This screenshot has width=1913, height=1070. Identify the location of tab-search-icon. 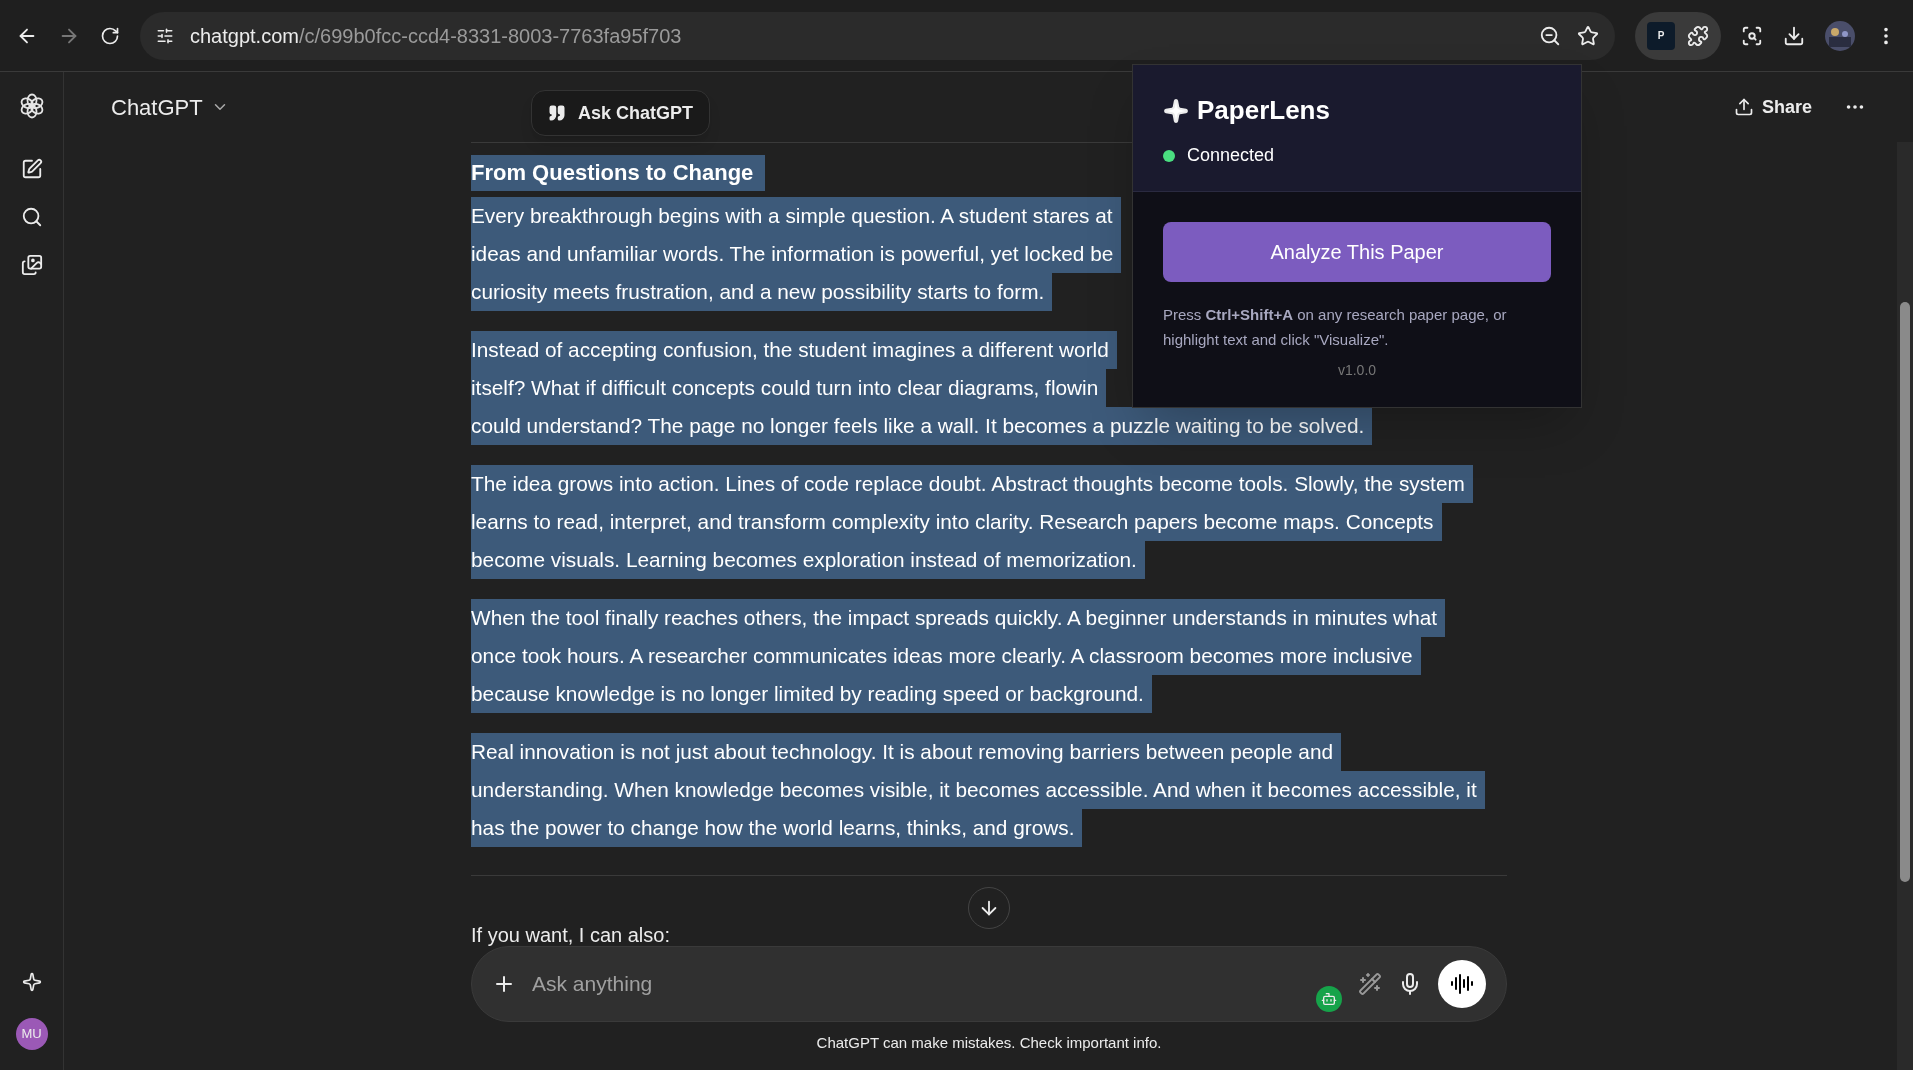
(1752, 35).